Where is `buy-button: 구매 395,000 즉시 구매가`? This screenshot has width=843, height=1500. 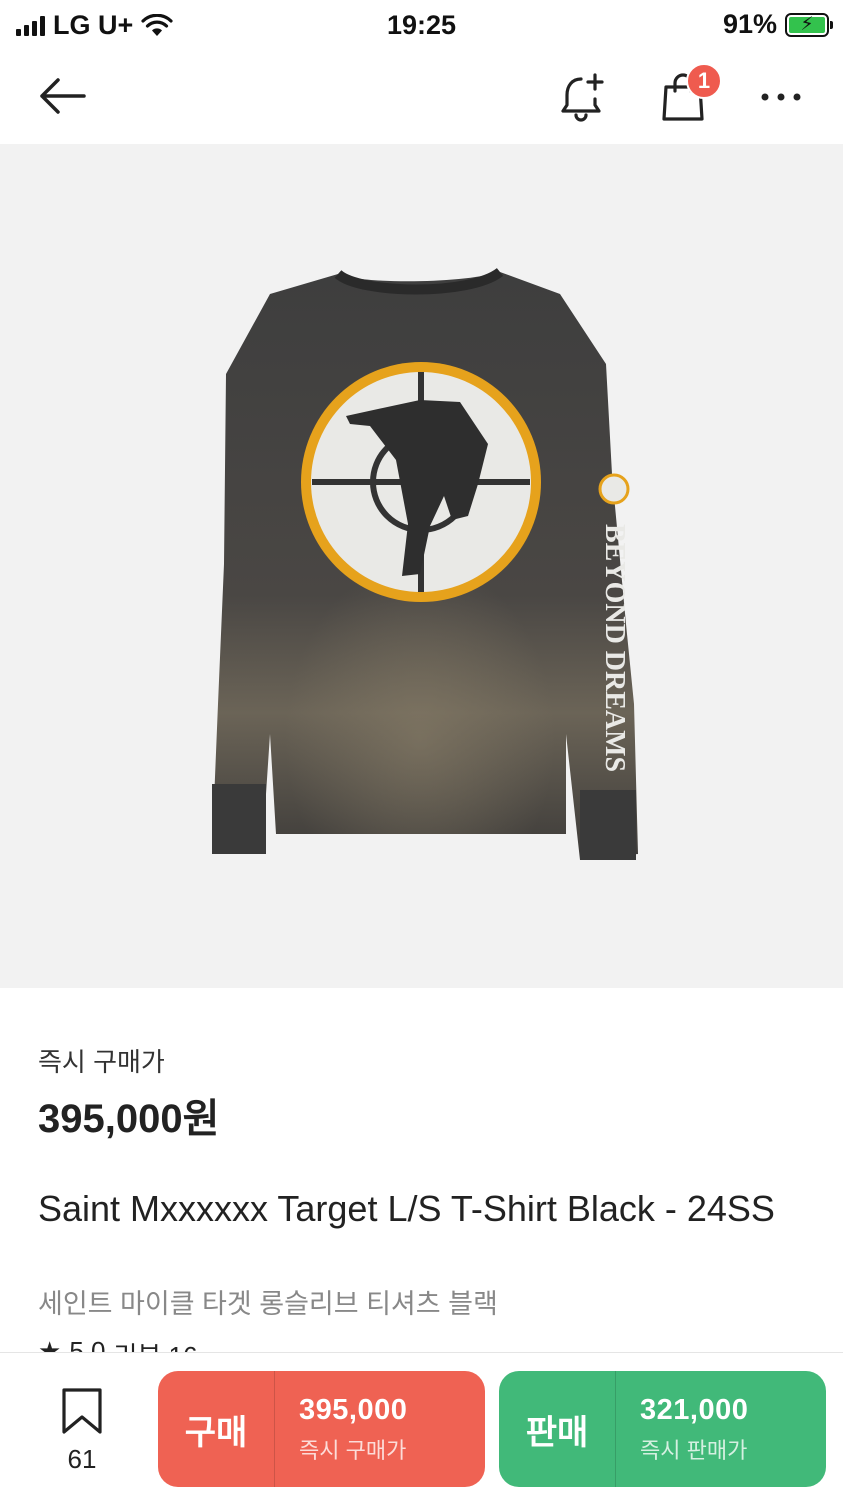 buy-button: 구매 395,000 즉시 구매가 is located at coordinates (321, 1429).